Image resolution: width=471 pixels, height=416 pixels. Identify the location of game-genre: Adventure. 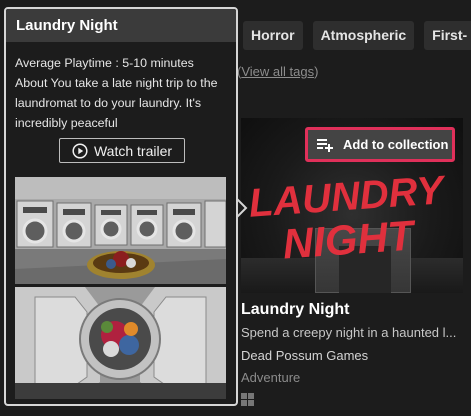
(271, 377).